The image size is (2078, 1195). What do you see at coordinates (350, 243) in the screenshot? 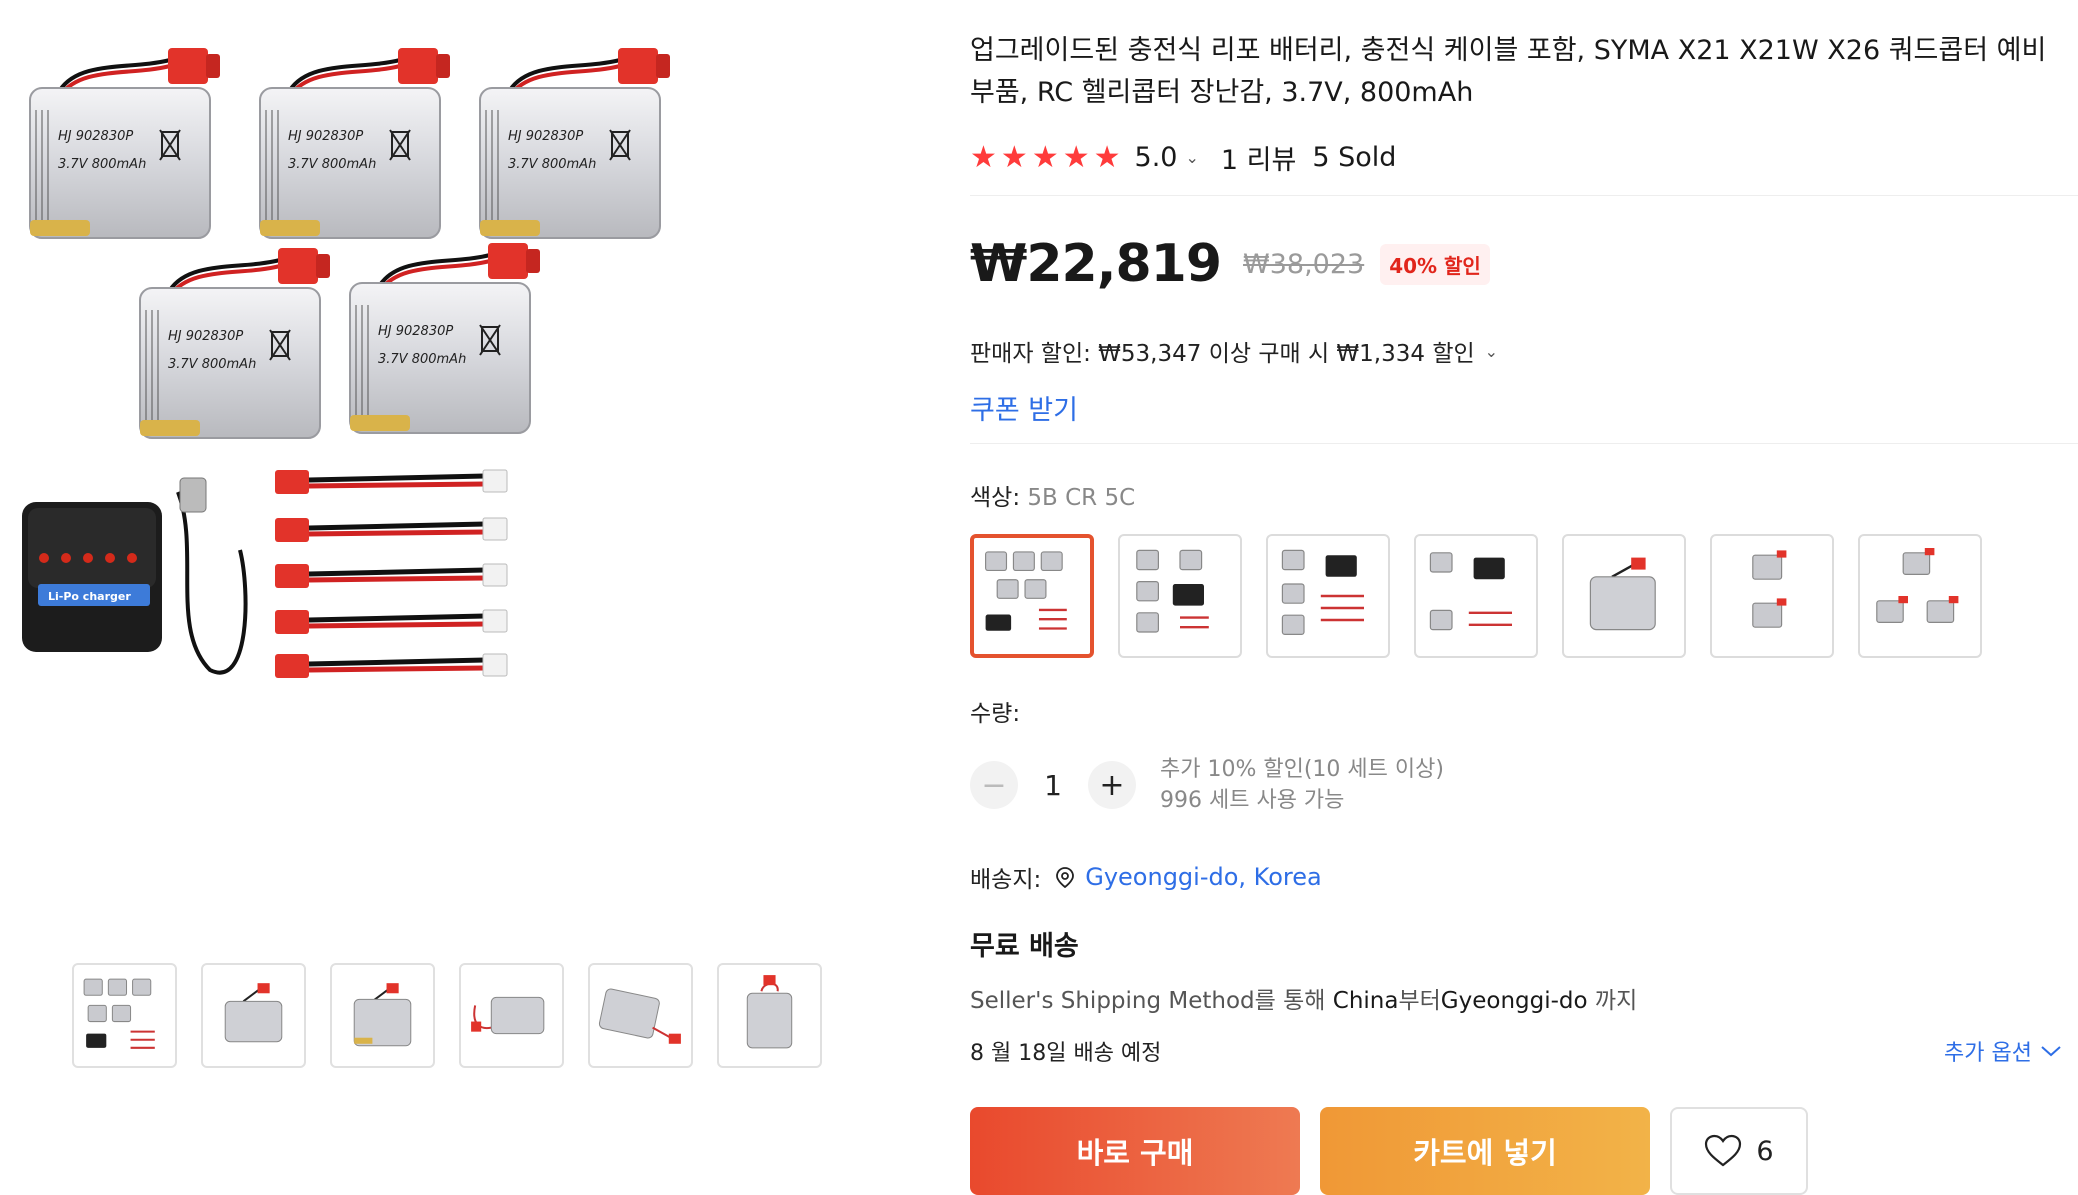
I see `battery-pack-image` at bounding box center [350, 243].